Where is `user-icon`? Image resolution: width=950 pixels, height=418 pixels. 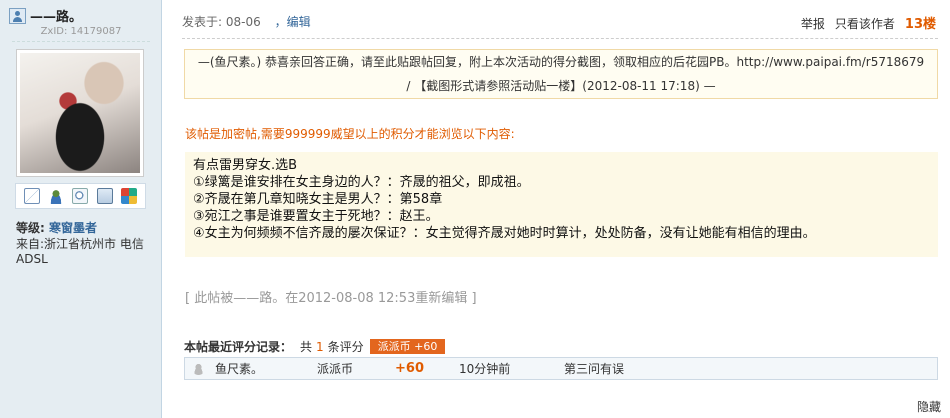
user-icon is located at coordinates (17, 15).